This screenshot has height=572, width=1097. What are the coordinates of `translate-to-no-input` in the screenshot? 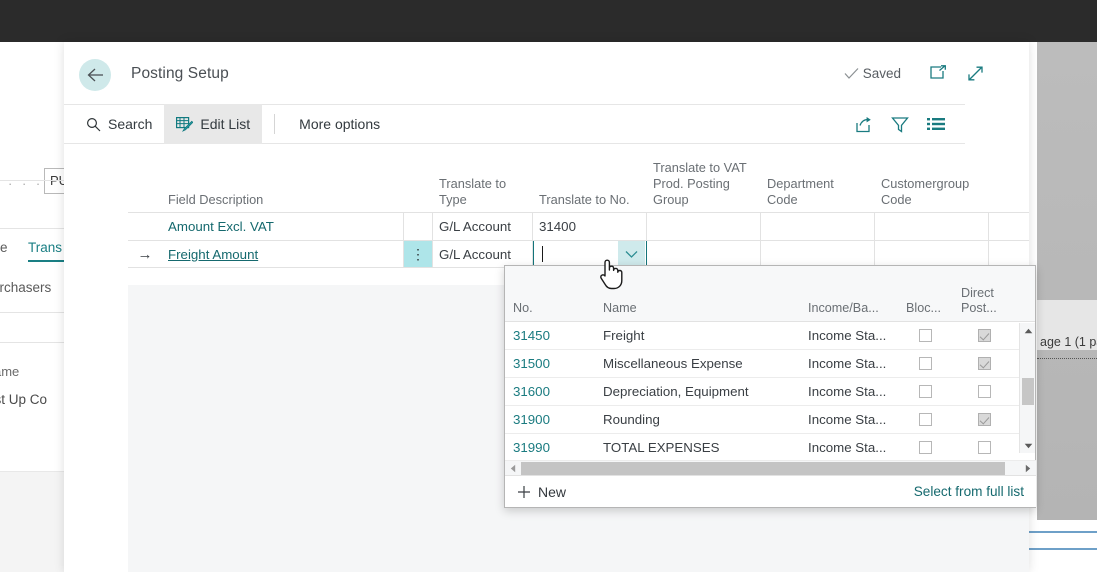 It's located at (590, 254).